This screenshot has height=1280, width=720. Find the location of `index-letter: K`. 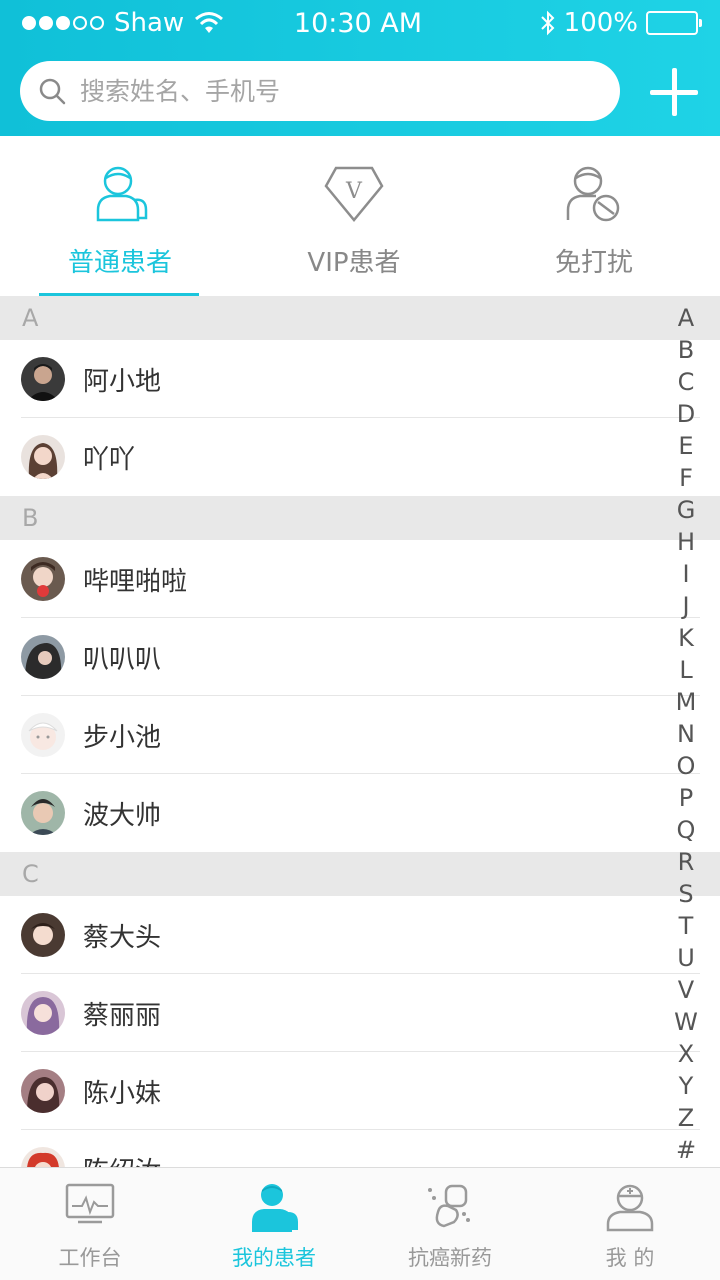

index-letter: K is located at coordinates (686, 638).